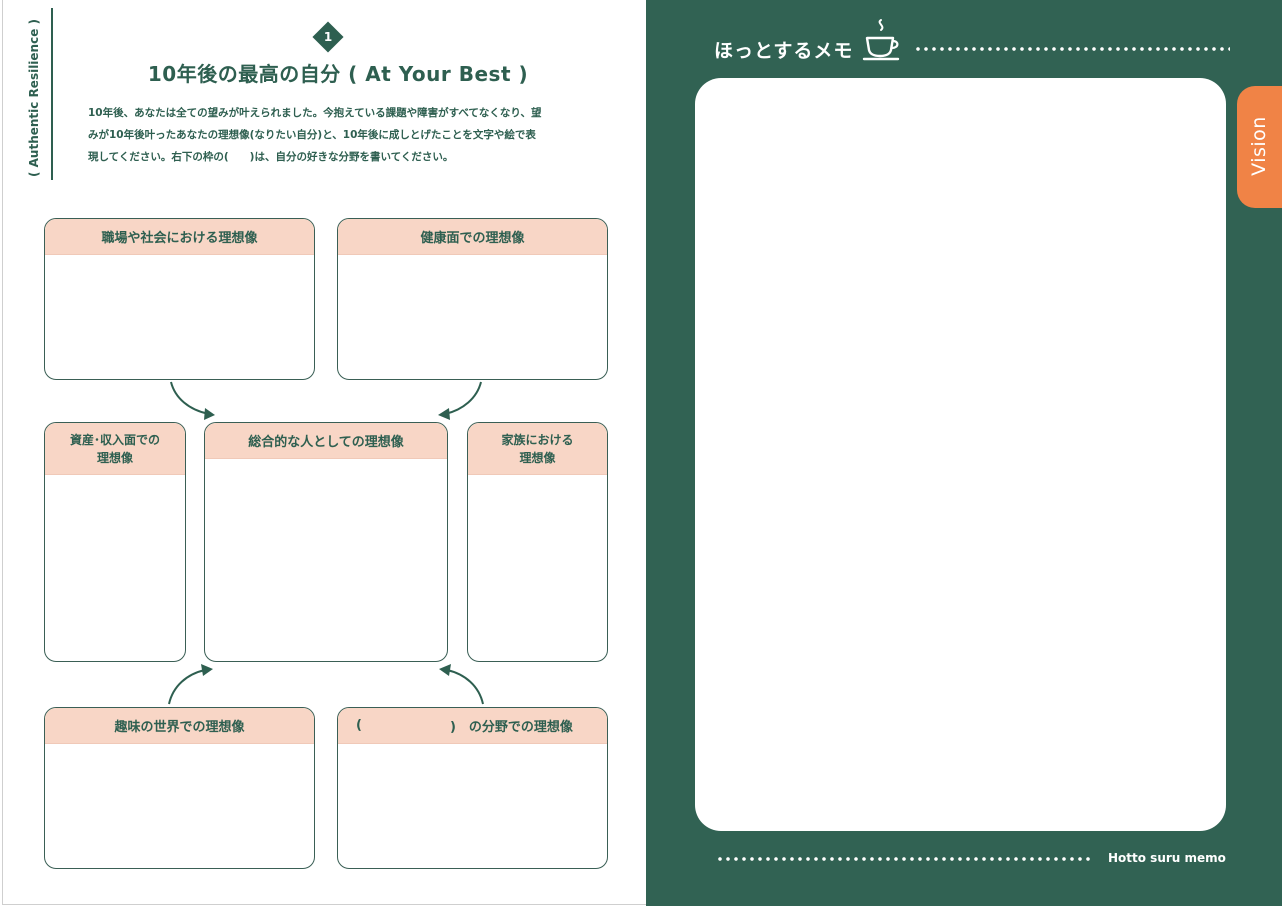 This screenshot has height=906, width=1282. I want to click on family-ideal-header: 家族における 理想像, so click(537, 449).